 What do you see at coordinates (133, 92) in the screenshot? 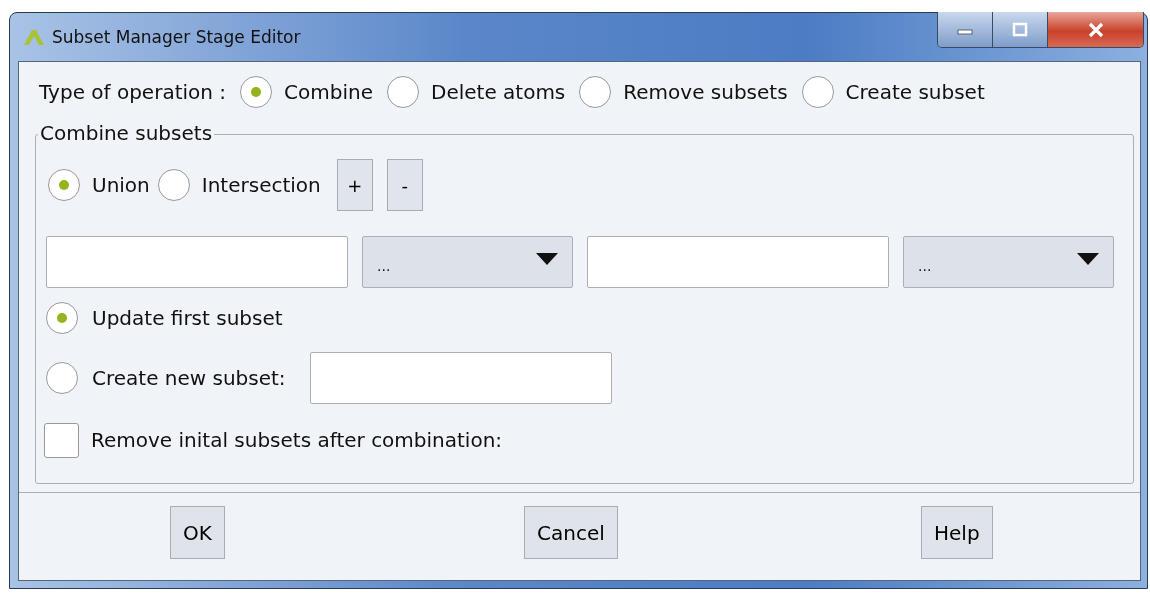
I see `operation-label: Type of operation :` at bounding box center [133, 92].